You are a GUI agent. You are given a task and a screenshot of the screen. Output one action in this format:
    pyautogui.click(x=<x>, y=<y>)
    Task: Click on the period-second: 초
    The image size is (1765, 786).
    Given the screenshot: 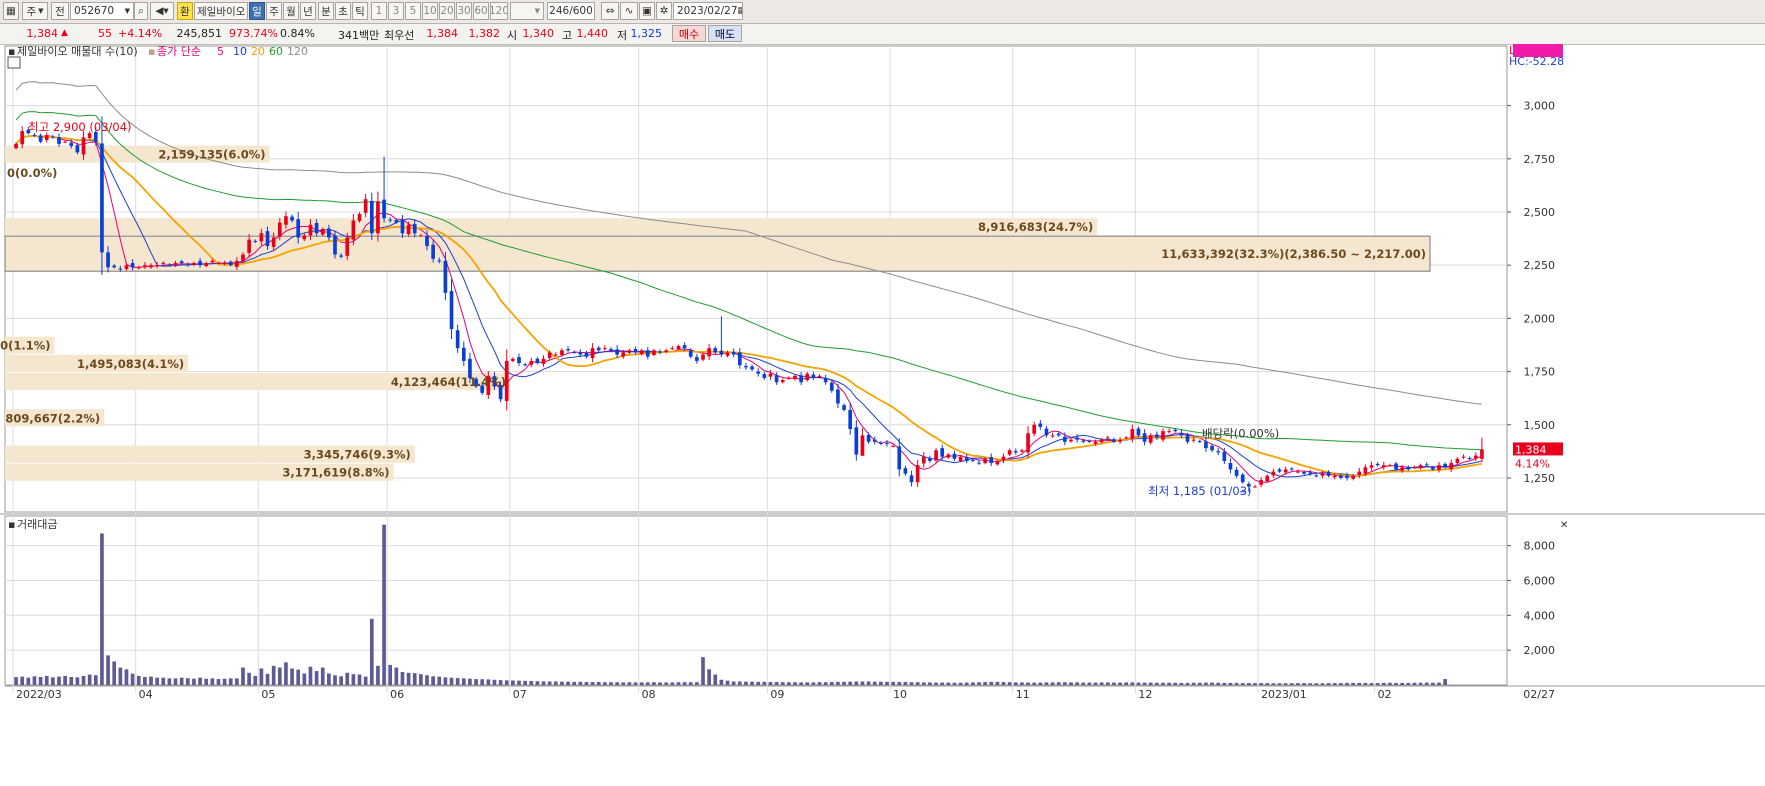 What is the action you would take?
    pyautogui.click(x=343, y=11)
    